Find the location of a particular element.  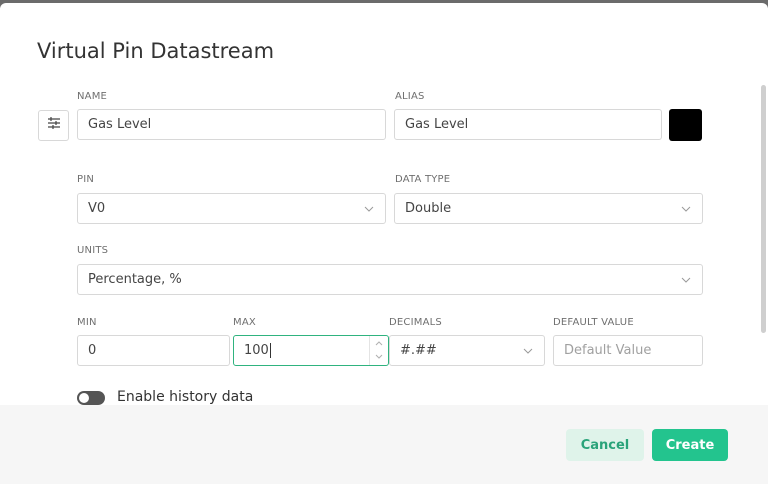

name-label: NAME is located at coordinates (92, 96).